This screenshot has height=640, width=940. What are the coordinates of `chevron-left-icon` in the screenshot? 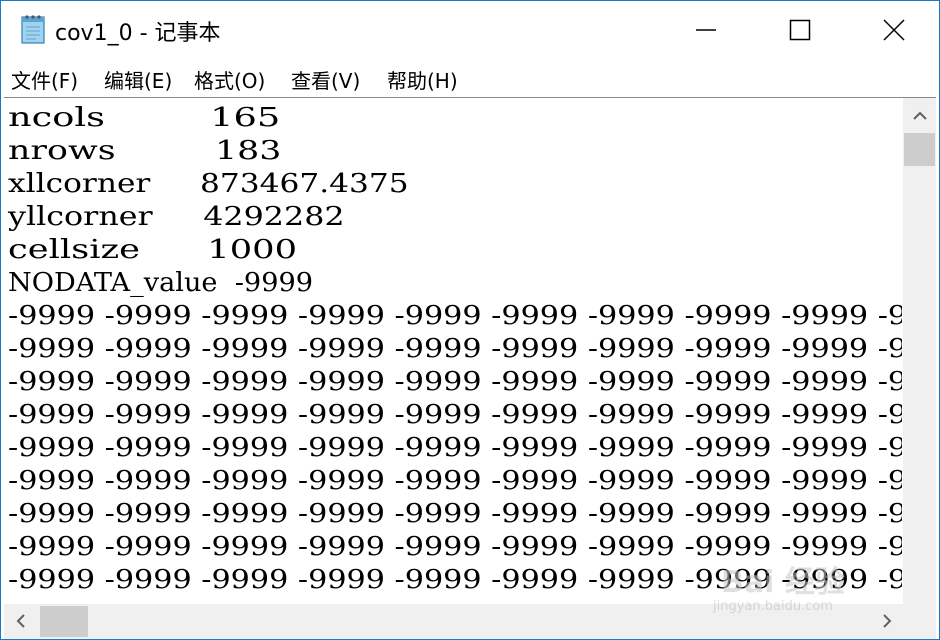 It's located at (21, 622).